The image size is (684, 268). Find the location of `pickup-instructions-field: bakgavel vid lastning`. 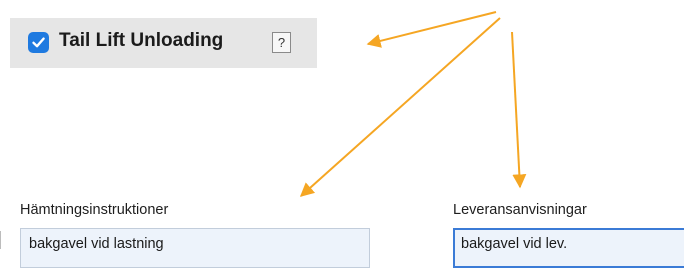

pickup-instructions-field: bakgavel vid lastning is located at coordinates (195, 248).